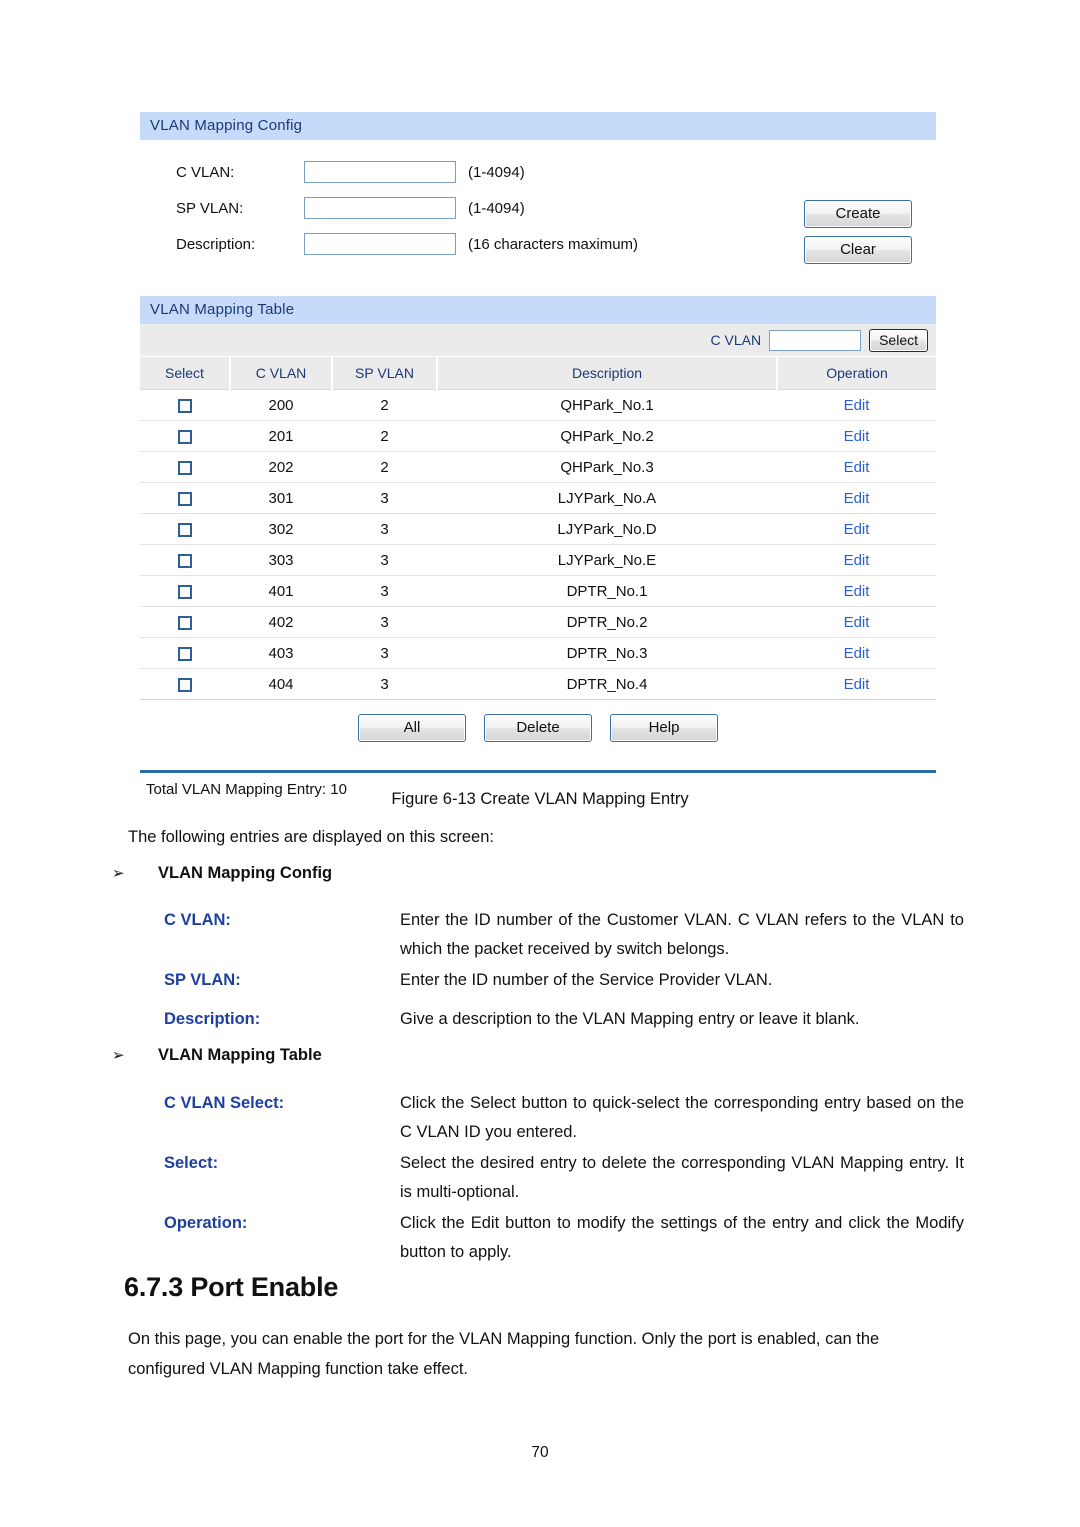 The image size is (1080, 1527). Describe the element at coordinates (858, 250) in the screenshot. I see `clear-button: Clear` at that location.